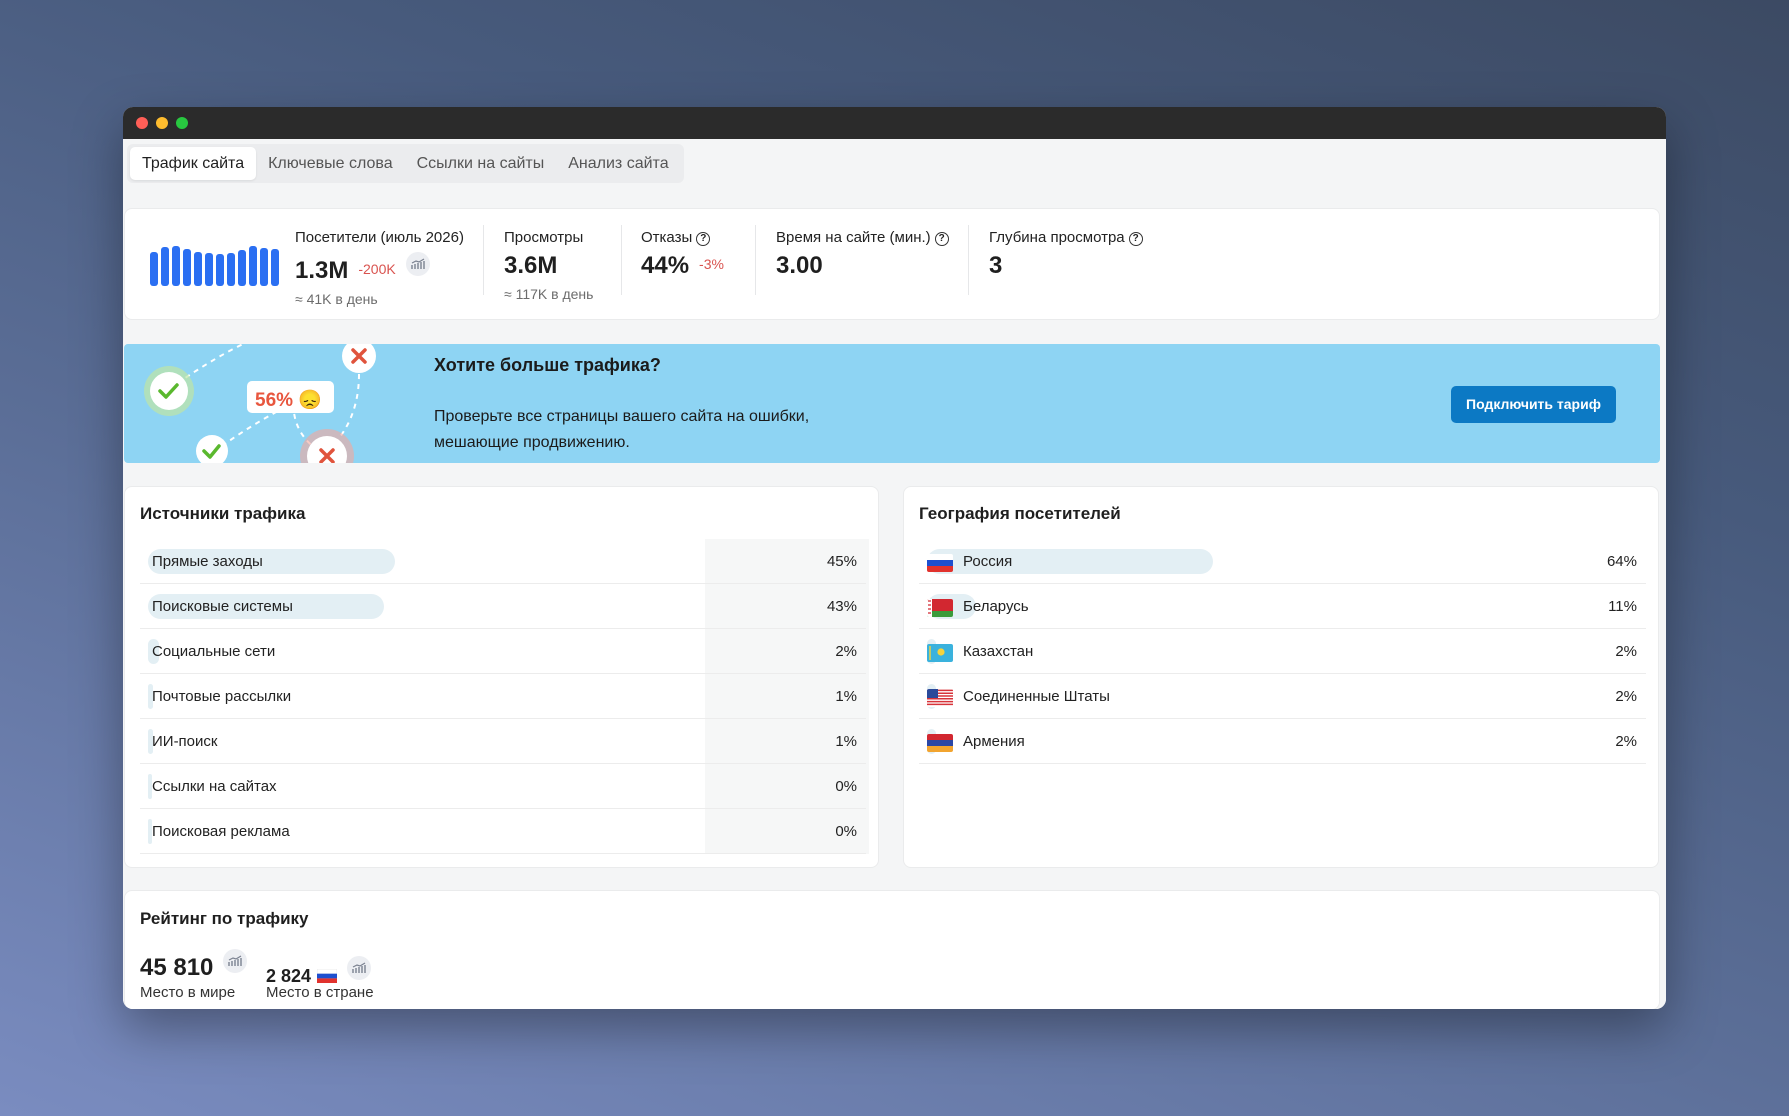 The width and height of the screenshot is (1789, 1116). I want to click on bounce-number: 44%, so click(665, 265).